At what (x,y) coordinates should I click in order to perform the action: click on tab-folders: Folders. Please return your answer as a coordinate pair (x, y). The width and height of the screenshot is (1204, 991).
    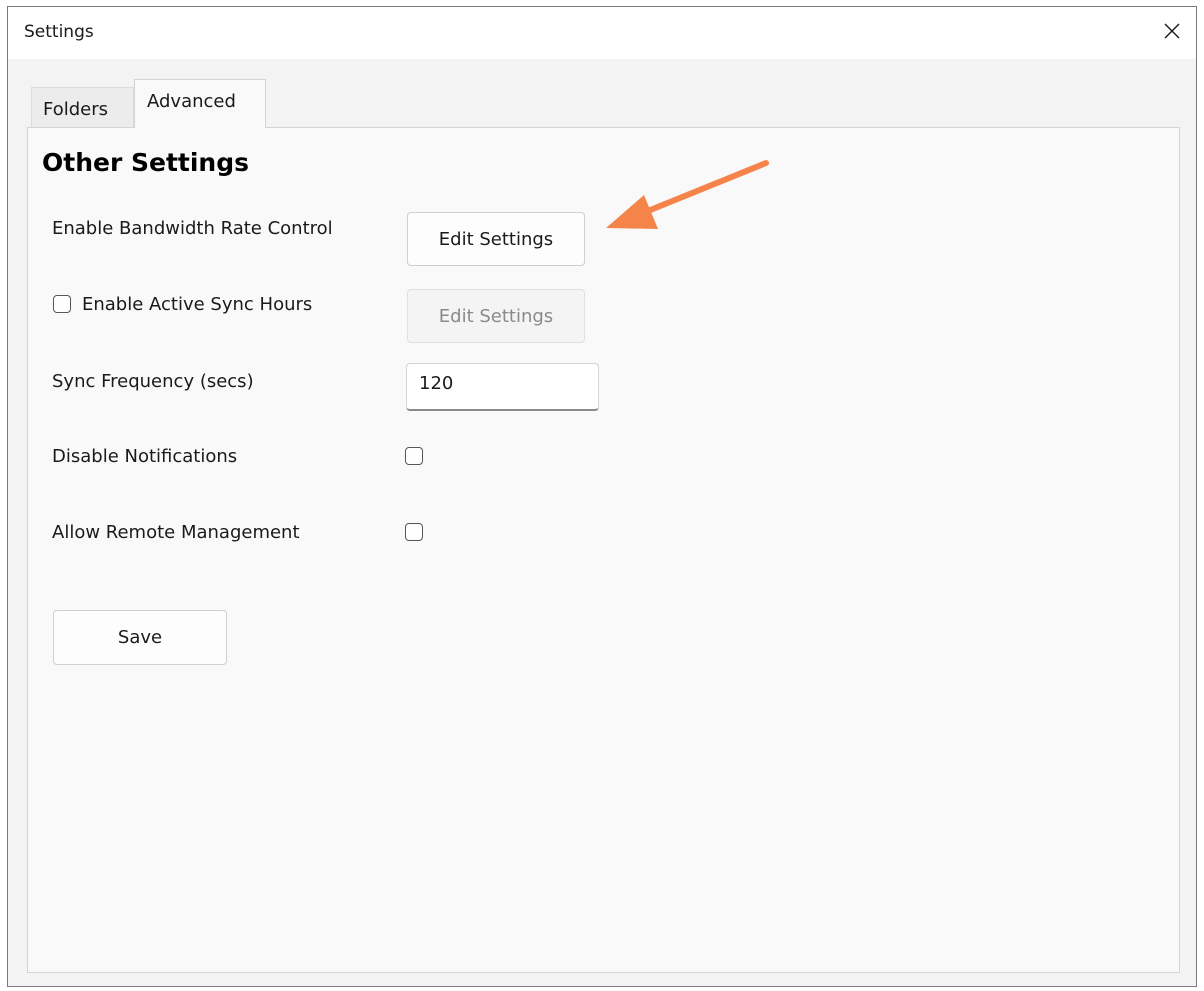
    Looking at the image, I should click on (82, 107).